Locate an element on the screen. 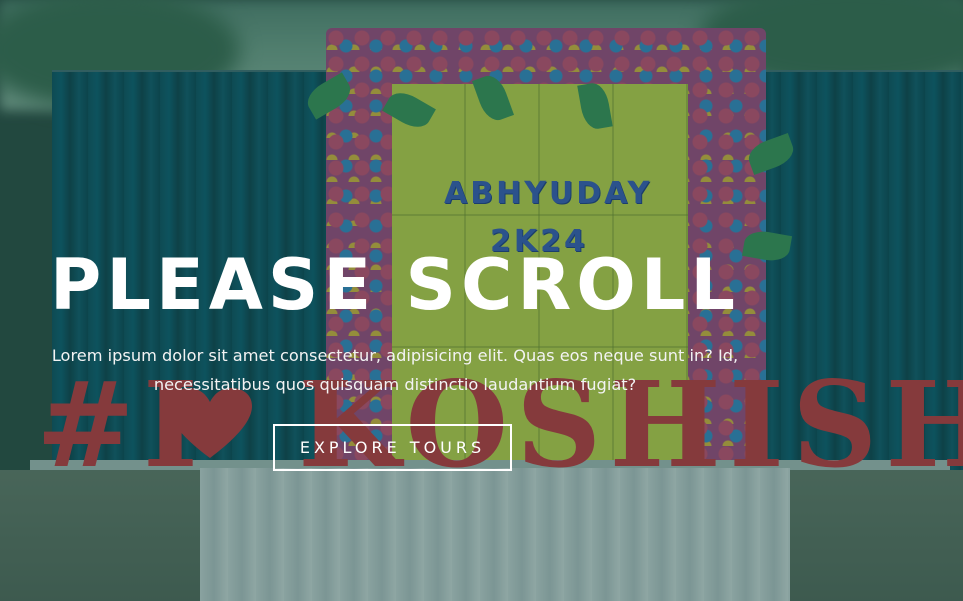 Image resolution: width=963 pixels, height=601 pixels. hero-headline: PLEASE SCROLL is located at coordinates (395, 285).